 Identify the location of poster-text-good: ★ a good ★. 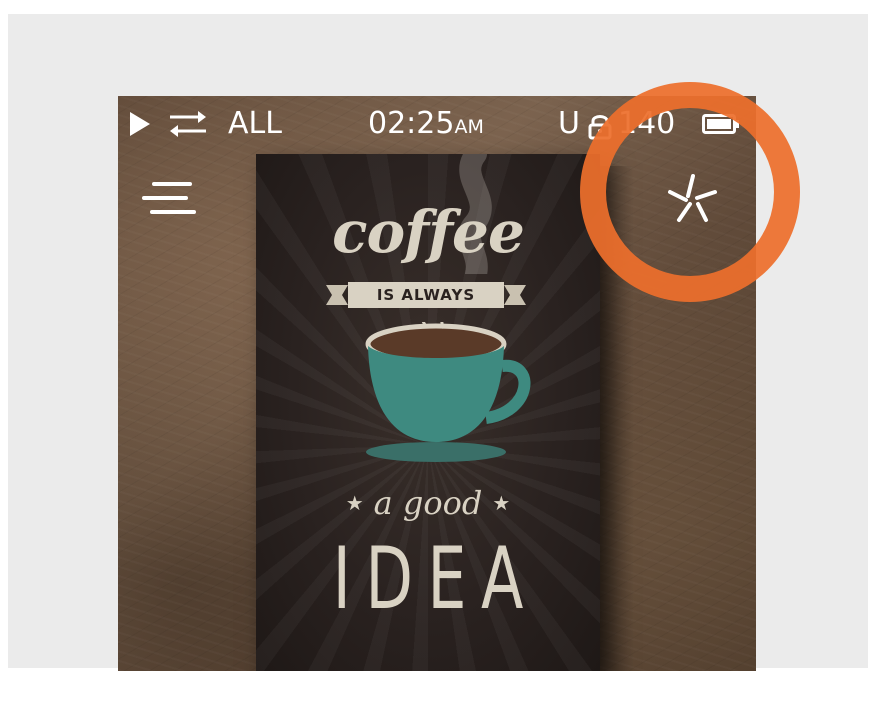
(428, 503).